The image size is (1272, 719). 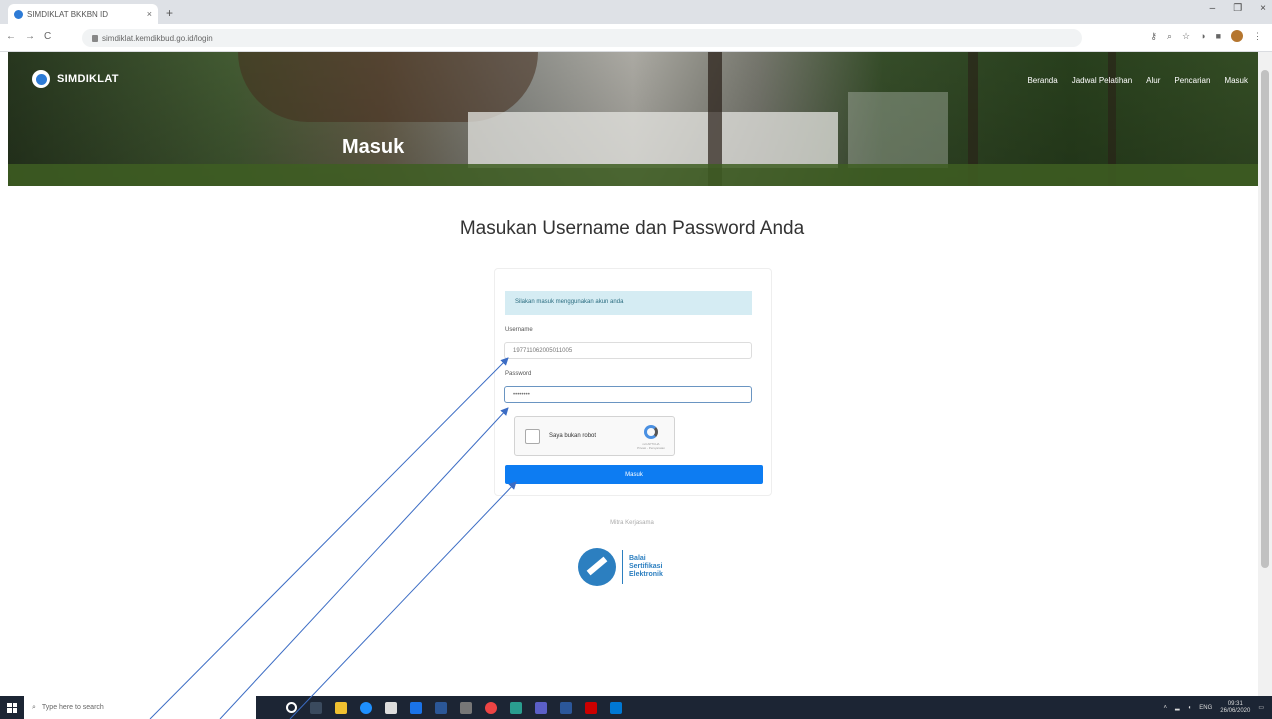 What do you see at coordinates (1235, 703) in the screenshot?
I see `clock-time: 09:31` at bounding box center [1235, 703].